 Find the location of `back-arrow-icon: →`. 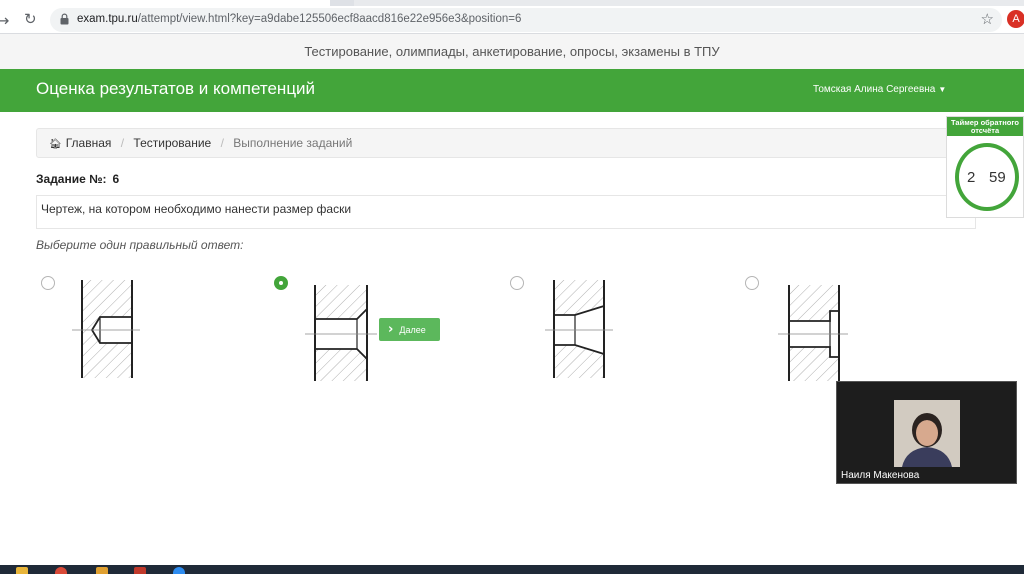

back-arrow-icon: → is located at coordinates (4, 20).